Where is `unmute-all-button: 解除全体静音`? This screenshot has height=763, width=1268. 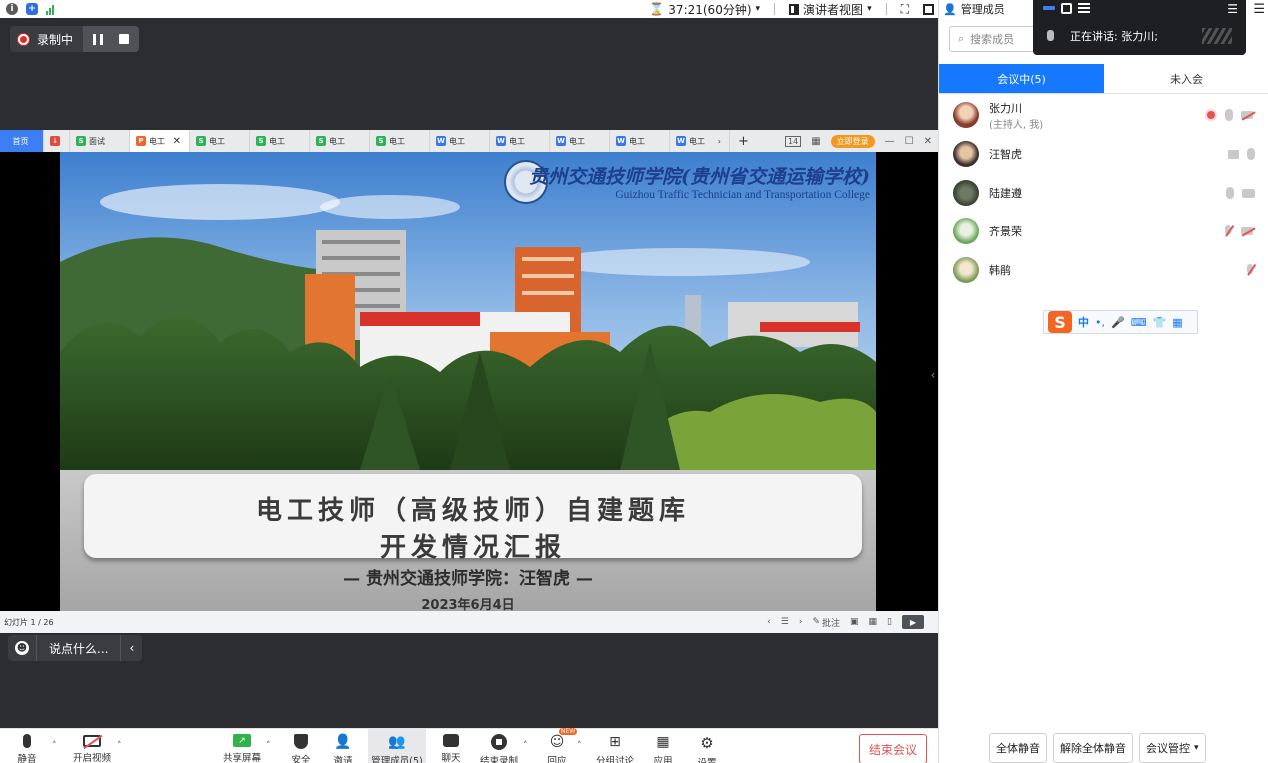
unmute-all-button: 解除全体静音 is located at coordinates (1093, 748).